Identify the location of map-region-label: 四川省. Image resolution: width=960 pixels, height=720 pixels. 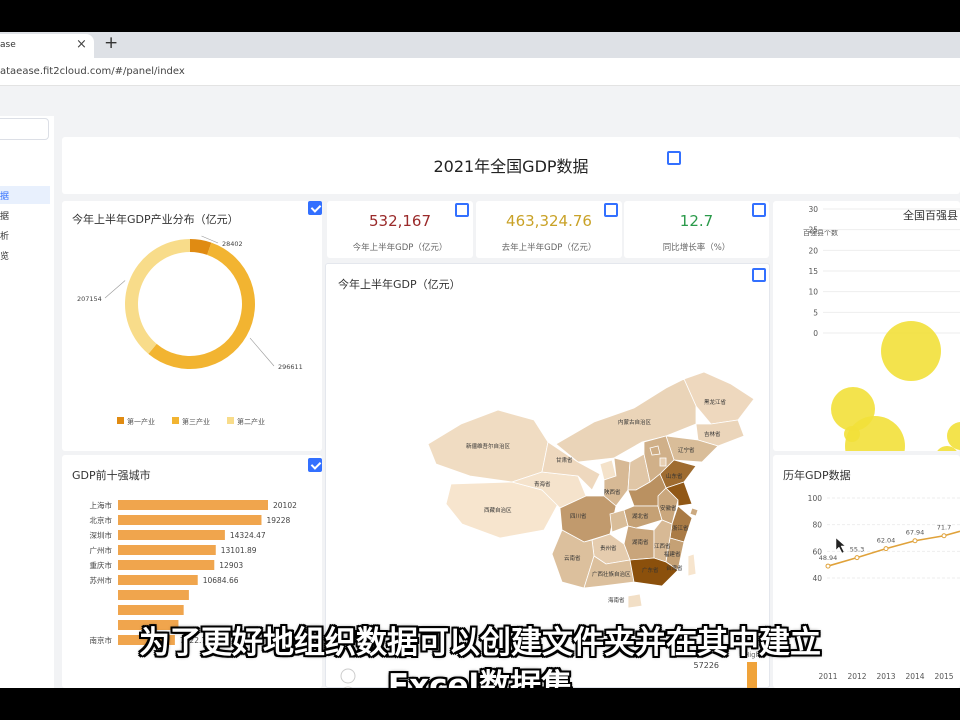
(578, 516).